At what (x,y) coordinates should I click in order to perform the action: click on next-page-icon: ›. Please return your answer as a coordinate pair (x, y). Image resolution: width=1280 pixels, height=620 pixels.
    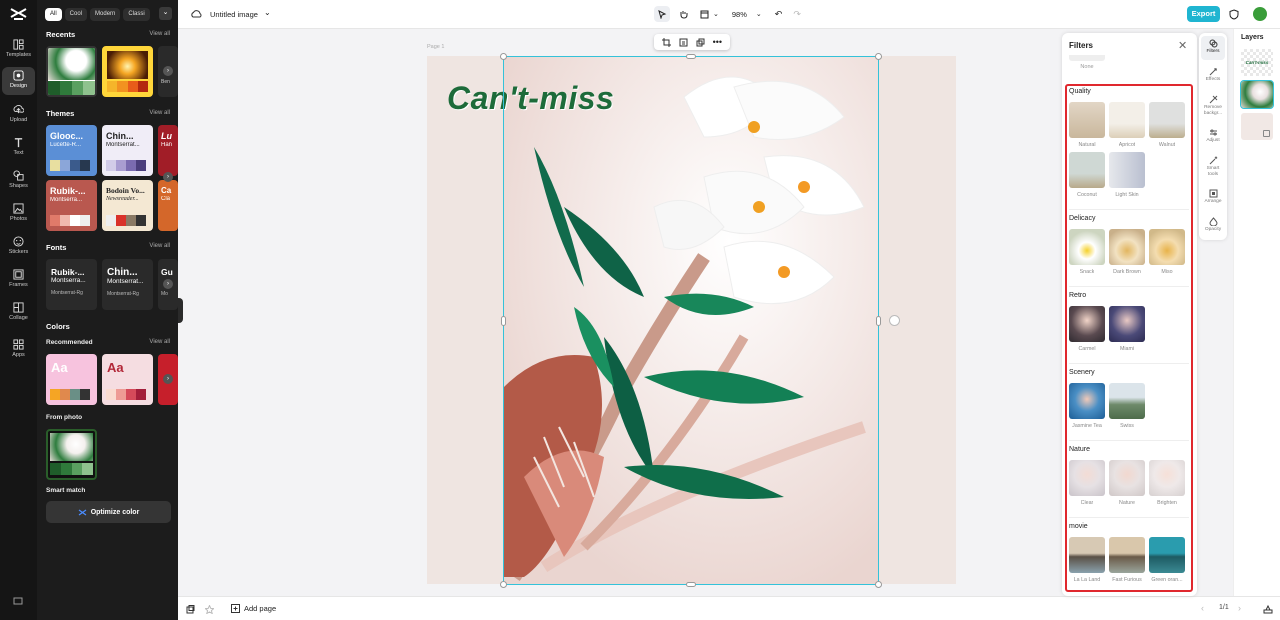
    Looking at the image, I should click on (1239, 608).